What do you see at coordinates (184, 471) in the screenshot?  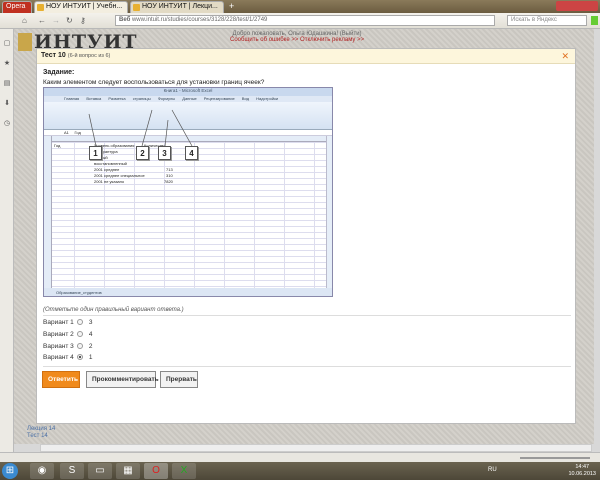 I see `excel-icon: X` at bounding box center [184, 471].